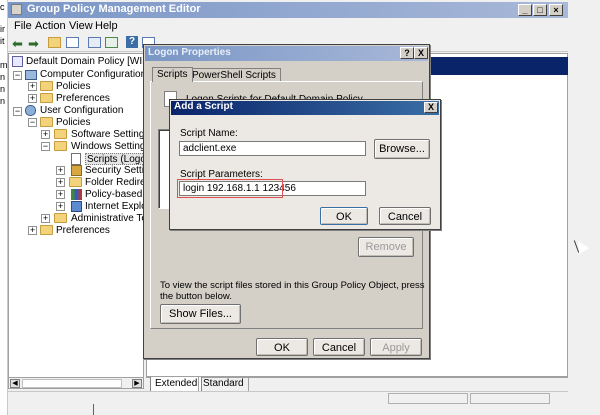  Describe the element at coordinates (15, 383) in the screenshot. I see `scroll-left-arrow-icon: ◀` at that location.